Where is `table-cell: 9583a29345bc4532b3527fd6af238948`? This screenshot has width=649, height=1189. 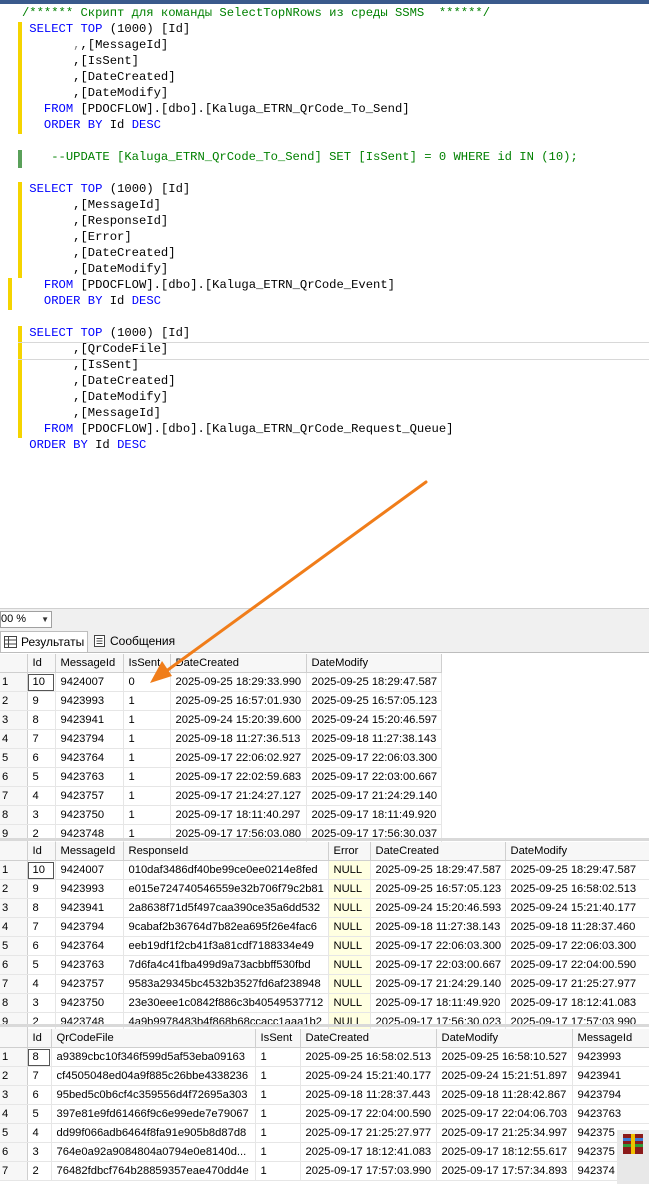 table-cell: 9583a29345bc4532b3527fd6af238948 is located at coordinates (226, 984).